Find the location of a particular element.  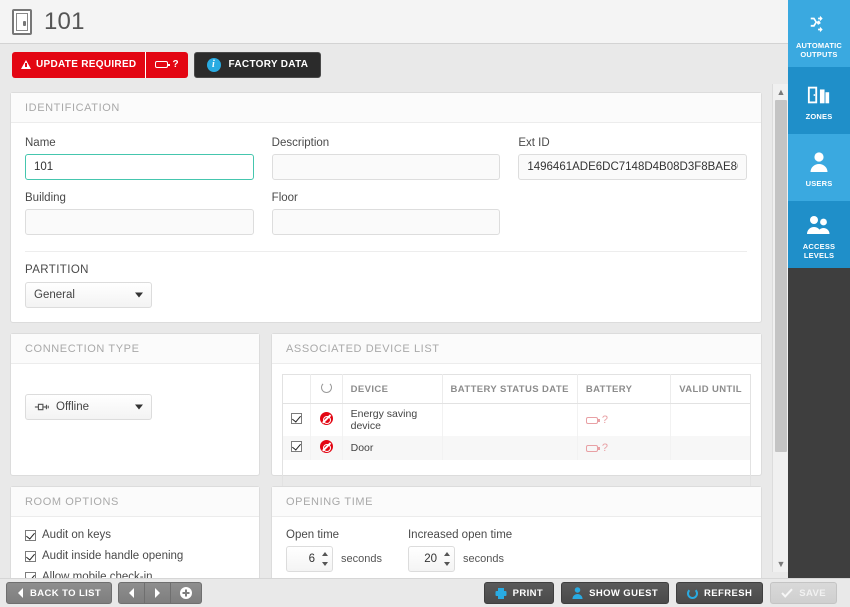

factory-data-button: i FACTORY DATA is located at coordinates (257, 64).